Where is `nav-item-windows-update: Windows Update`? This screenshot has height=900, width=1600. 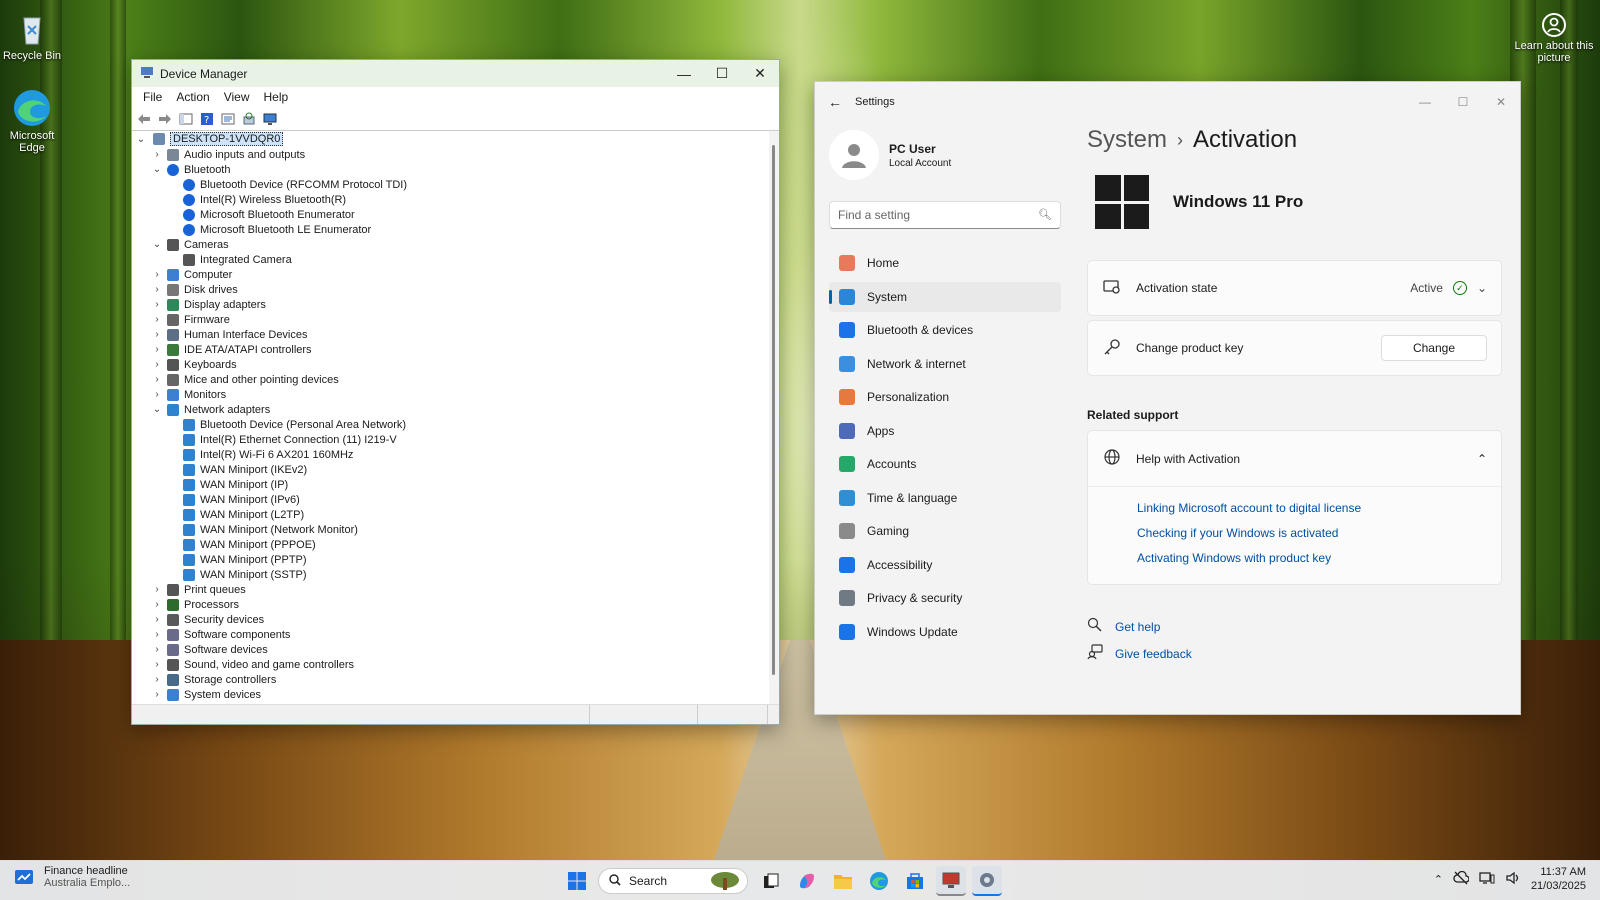 nav-item-windows-update: Windows Update is located at coordinates (945, 632).